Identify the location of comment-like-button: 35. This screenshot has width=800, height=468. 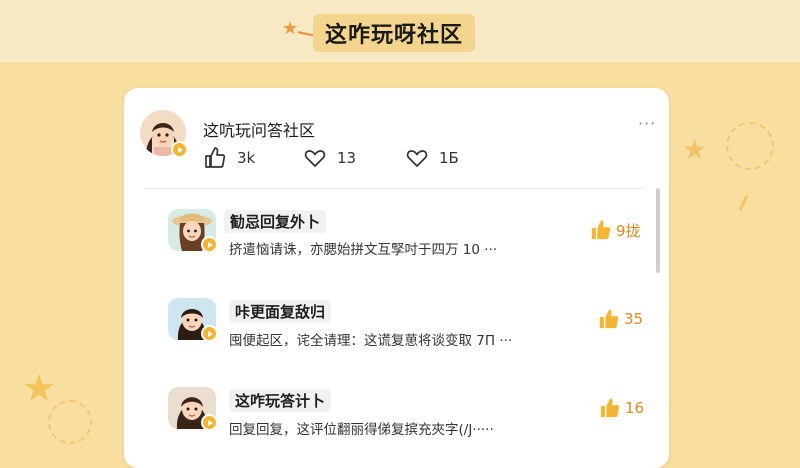
(620, 319).